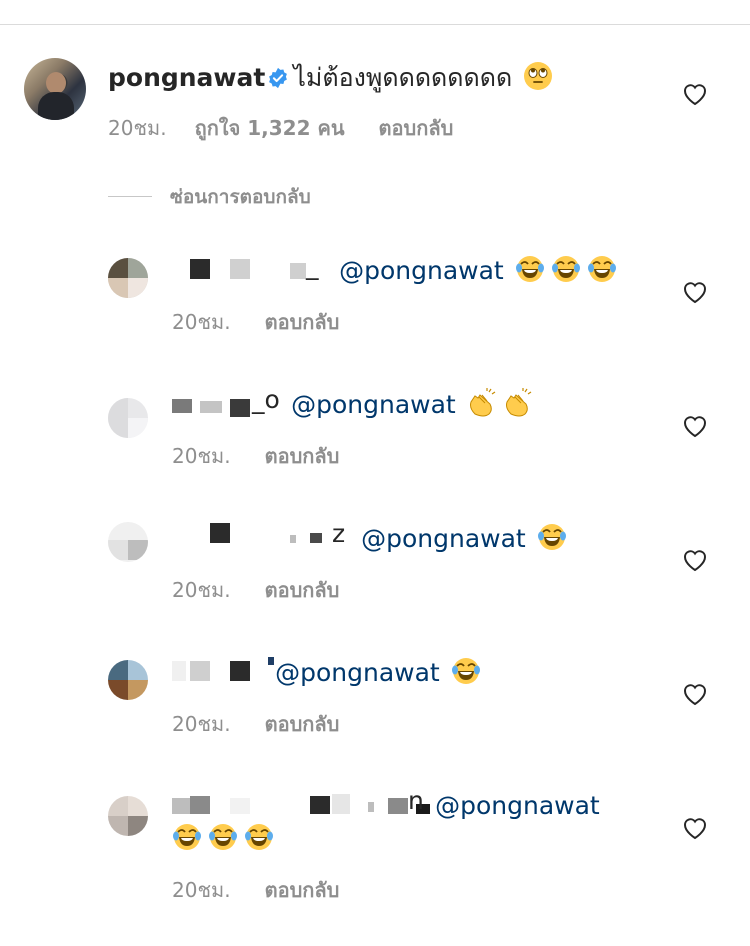 The width and height of the screenshot is (750, 946). Describe the element at coordinates (497, 402) in the screenshot. I see `clapping-hands-icon` at that location.